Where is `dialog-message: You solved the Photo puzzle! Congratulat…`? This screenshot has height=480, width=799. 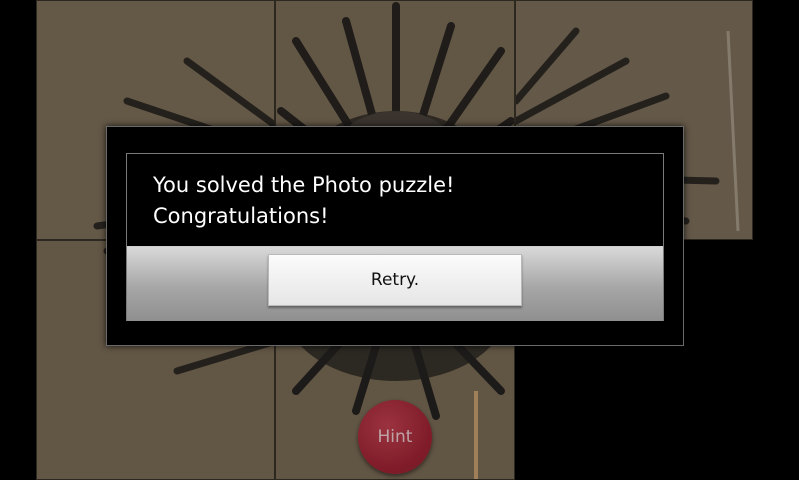 dialog-message: You solved the Photo puzzle! Congratulat… is located at coordinates (393, 201).